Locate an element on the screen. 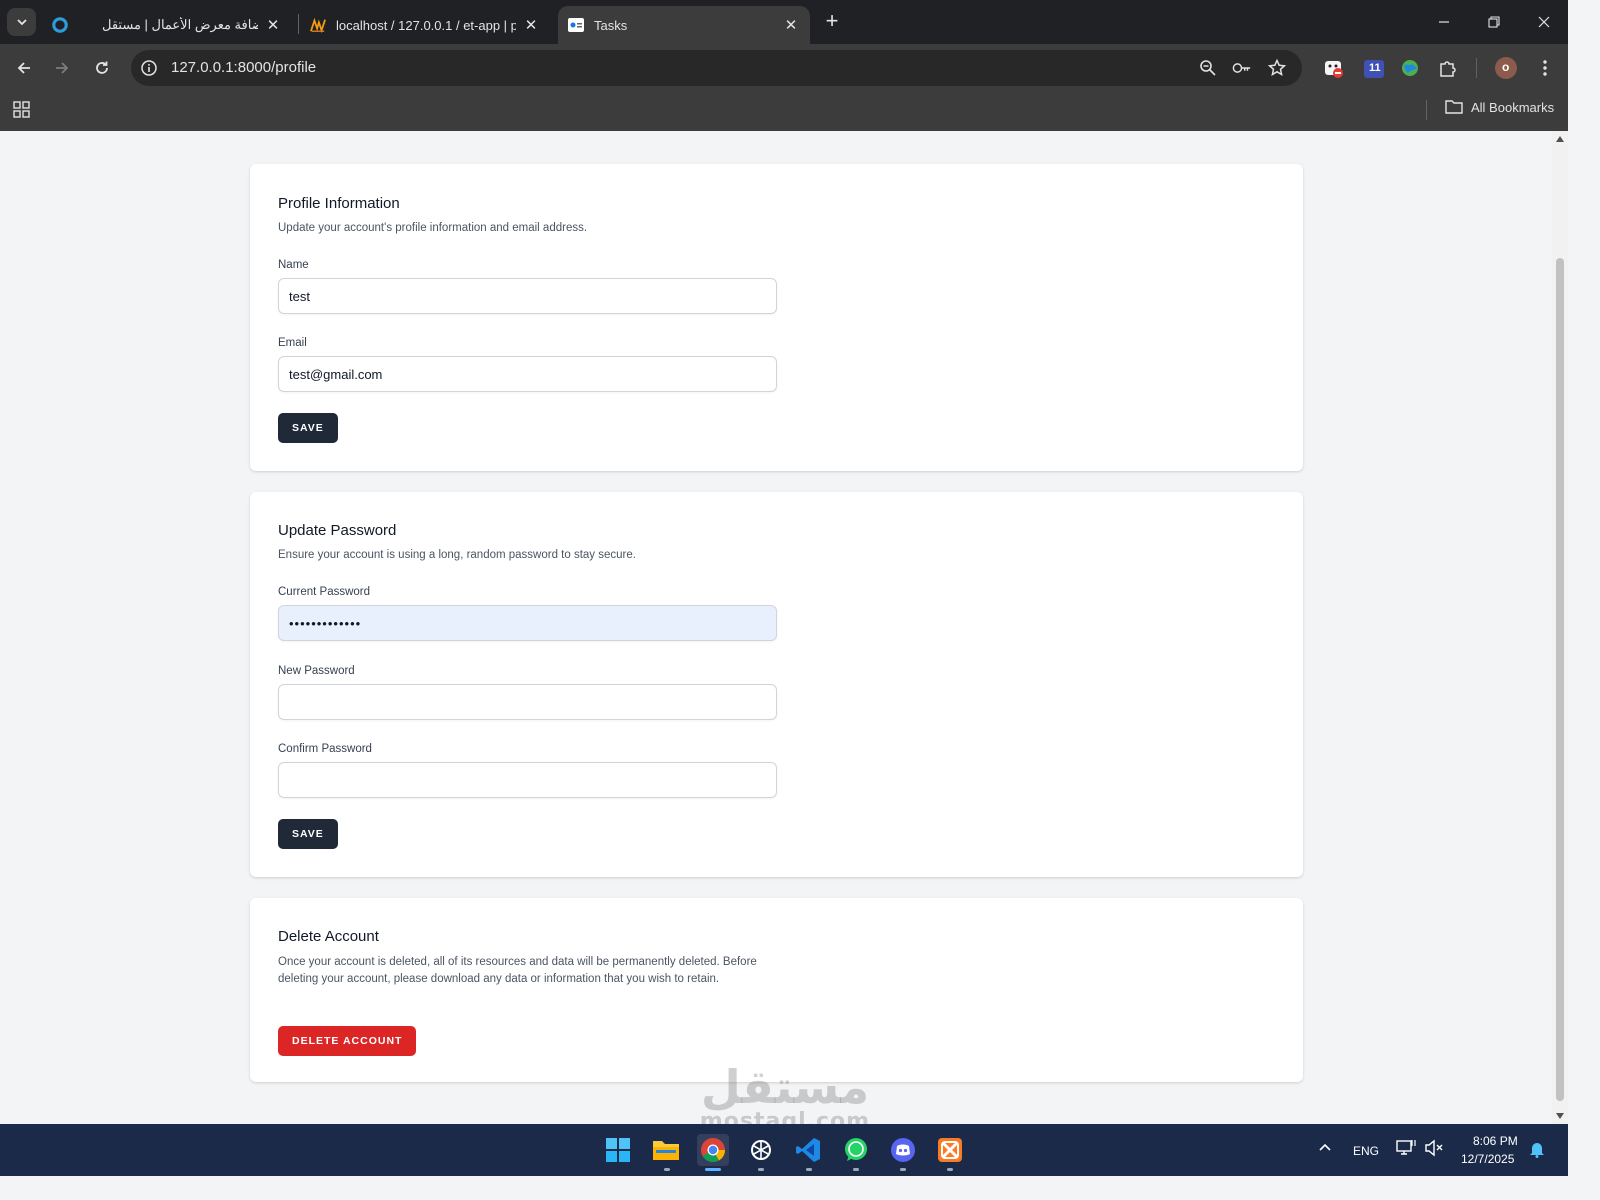 The width and height of the screenshot is (1600, 1200). all-bookmarks-button: All Bookmarks is located at coordinates (1499, 107).